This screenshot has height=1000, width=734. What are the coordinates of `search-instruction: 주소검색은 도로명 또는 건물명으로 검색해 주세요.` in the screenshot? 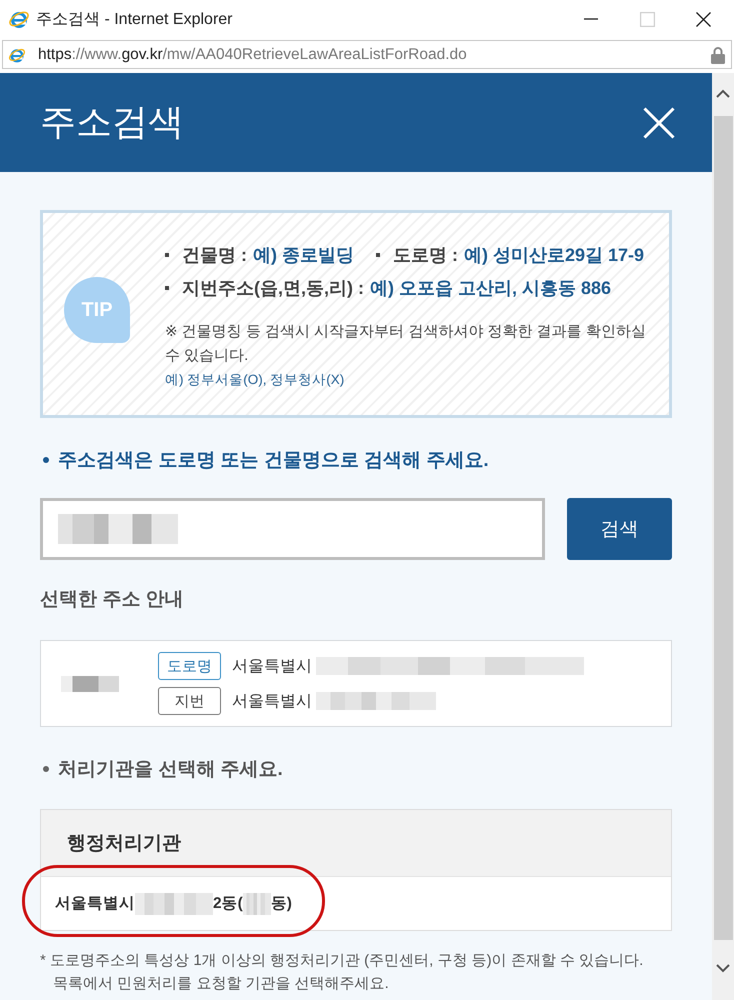 It's located at (273, 461).